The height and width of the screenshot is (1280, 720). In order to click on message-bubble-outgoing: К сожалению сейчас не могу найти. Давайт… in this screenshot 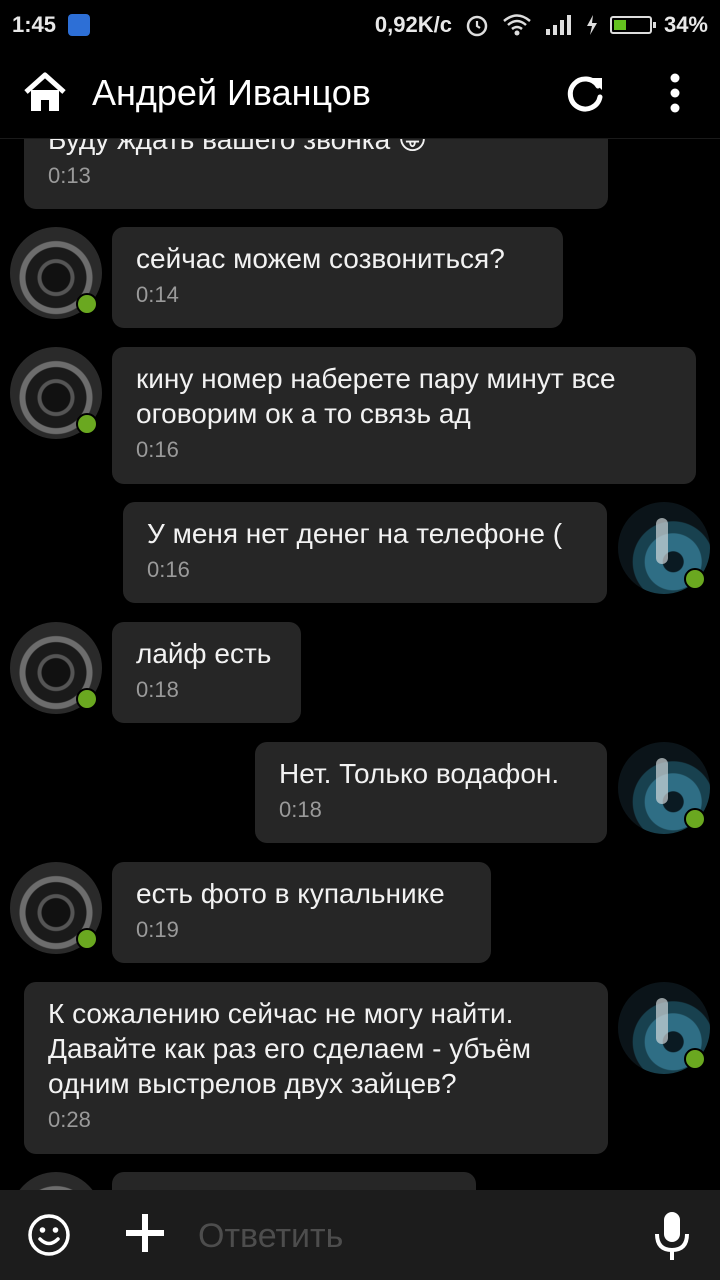, I will do `click(316, 1068)`.